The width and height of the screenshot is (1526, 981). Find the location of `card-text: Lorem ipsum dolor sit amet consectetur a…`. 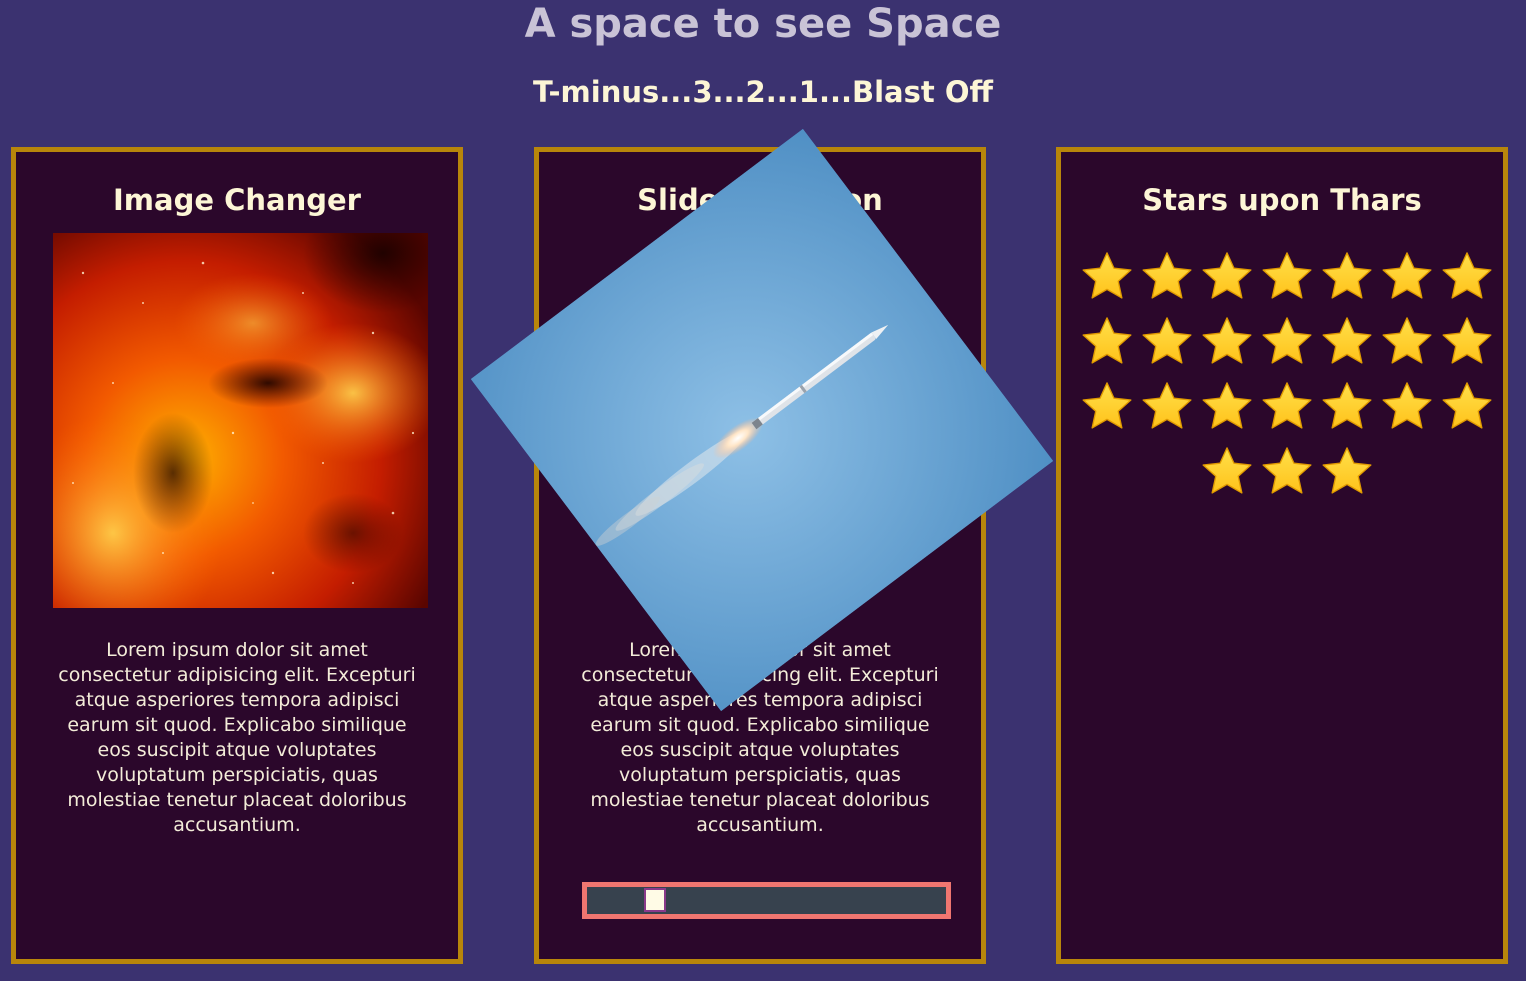

card-text: Lorem ipsum dolor sit amet consectetur a… is located at coordinates (237, 737).